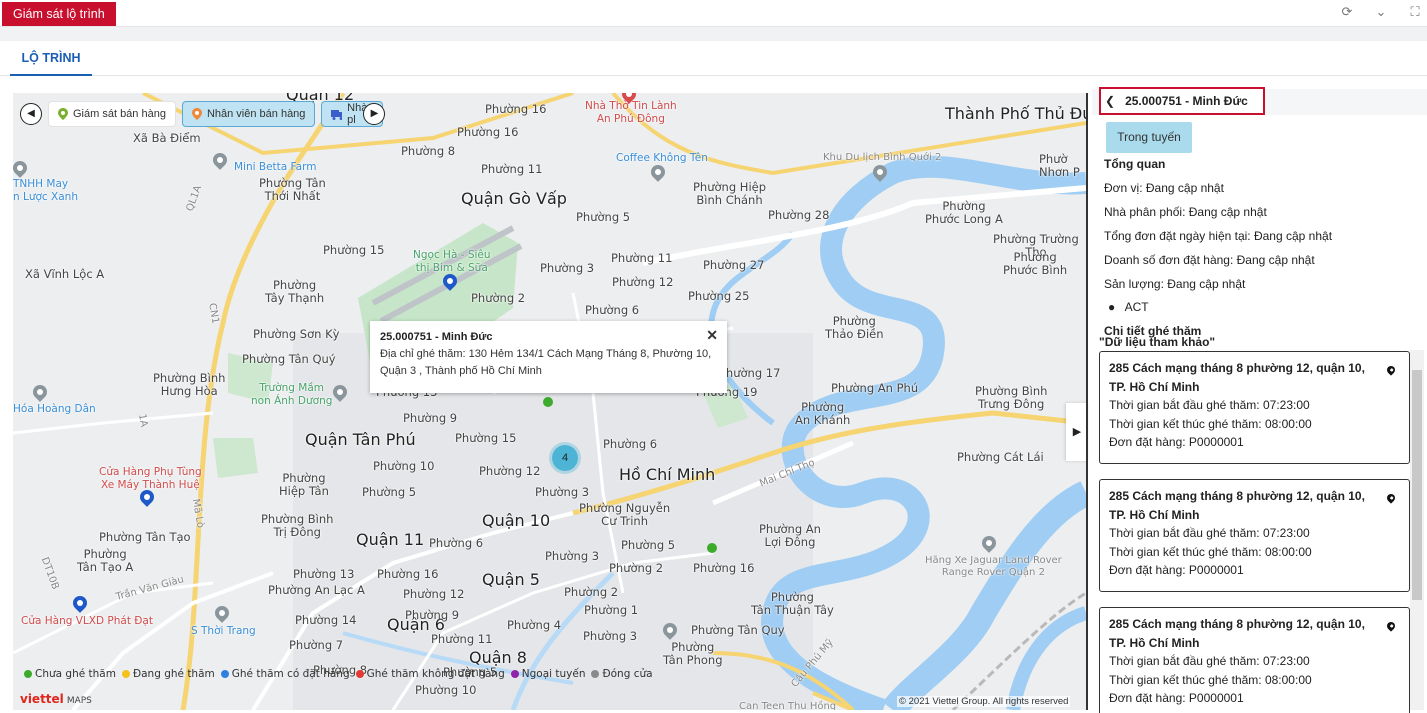 This screenshot has width=1427, height=713. I want to click on chip-nhan-vien-ban-hang: Nhân viên bán hàng, so click(248, 114).